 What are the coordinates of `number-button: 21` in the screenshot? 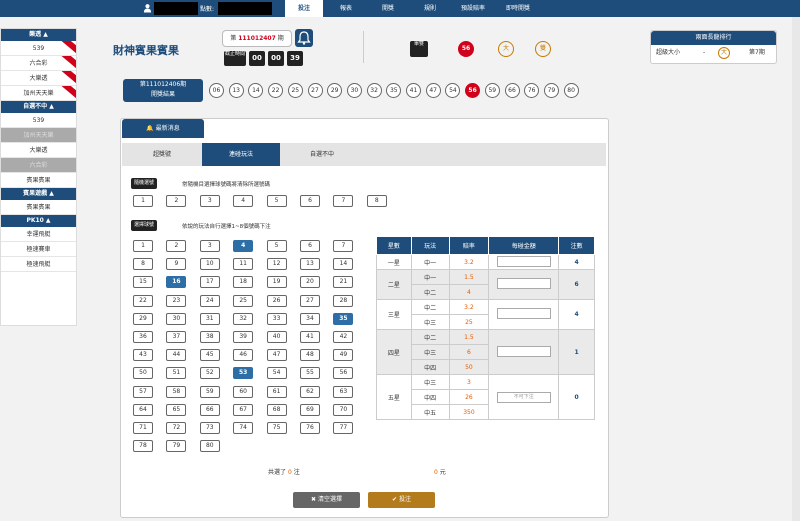 It's located at (343, 282).